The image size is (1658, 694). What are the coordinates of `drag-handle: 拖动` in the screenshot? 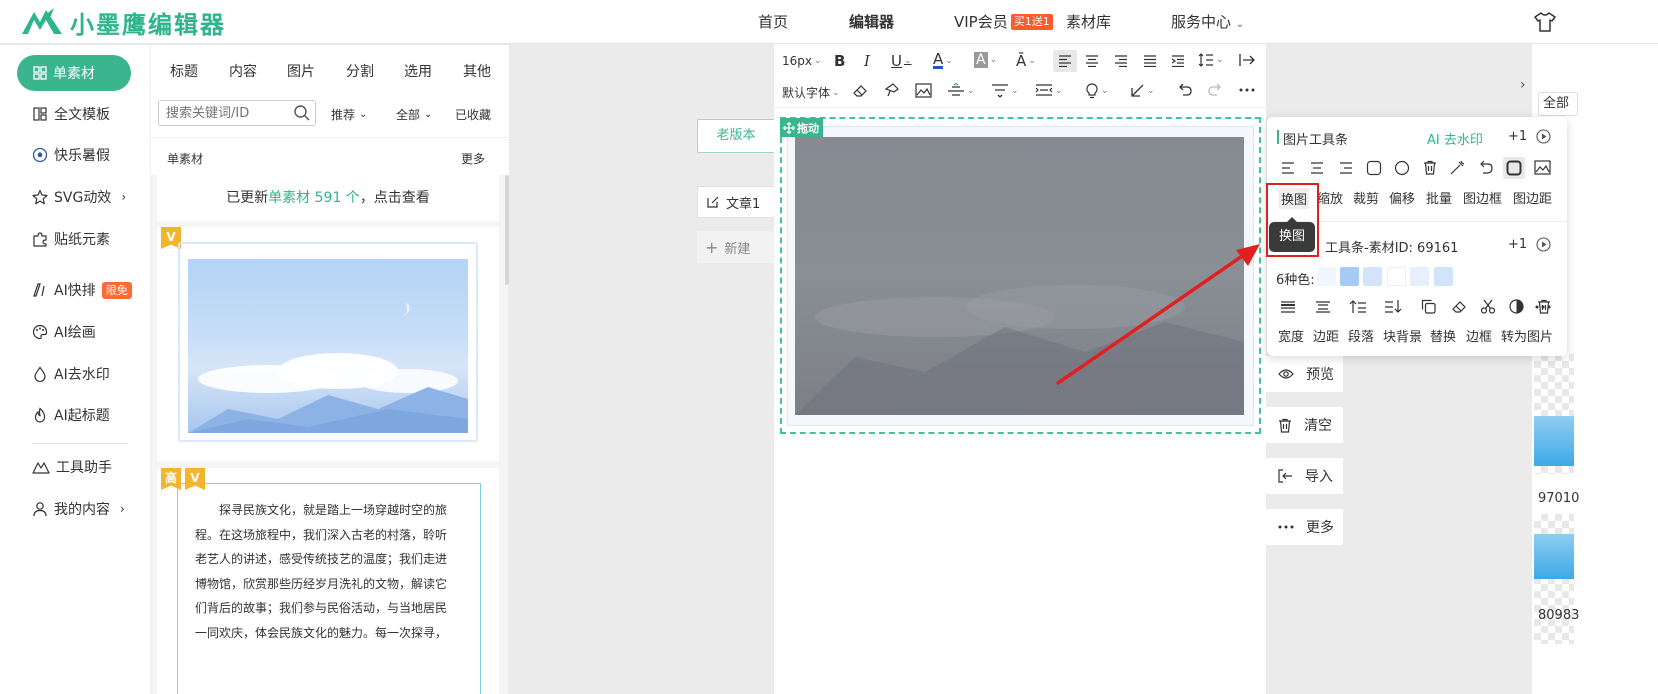 It's located at (801, 127).